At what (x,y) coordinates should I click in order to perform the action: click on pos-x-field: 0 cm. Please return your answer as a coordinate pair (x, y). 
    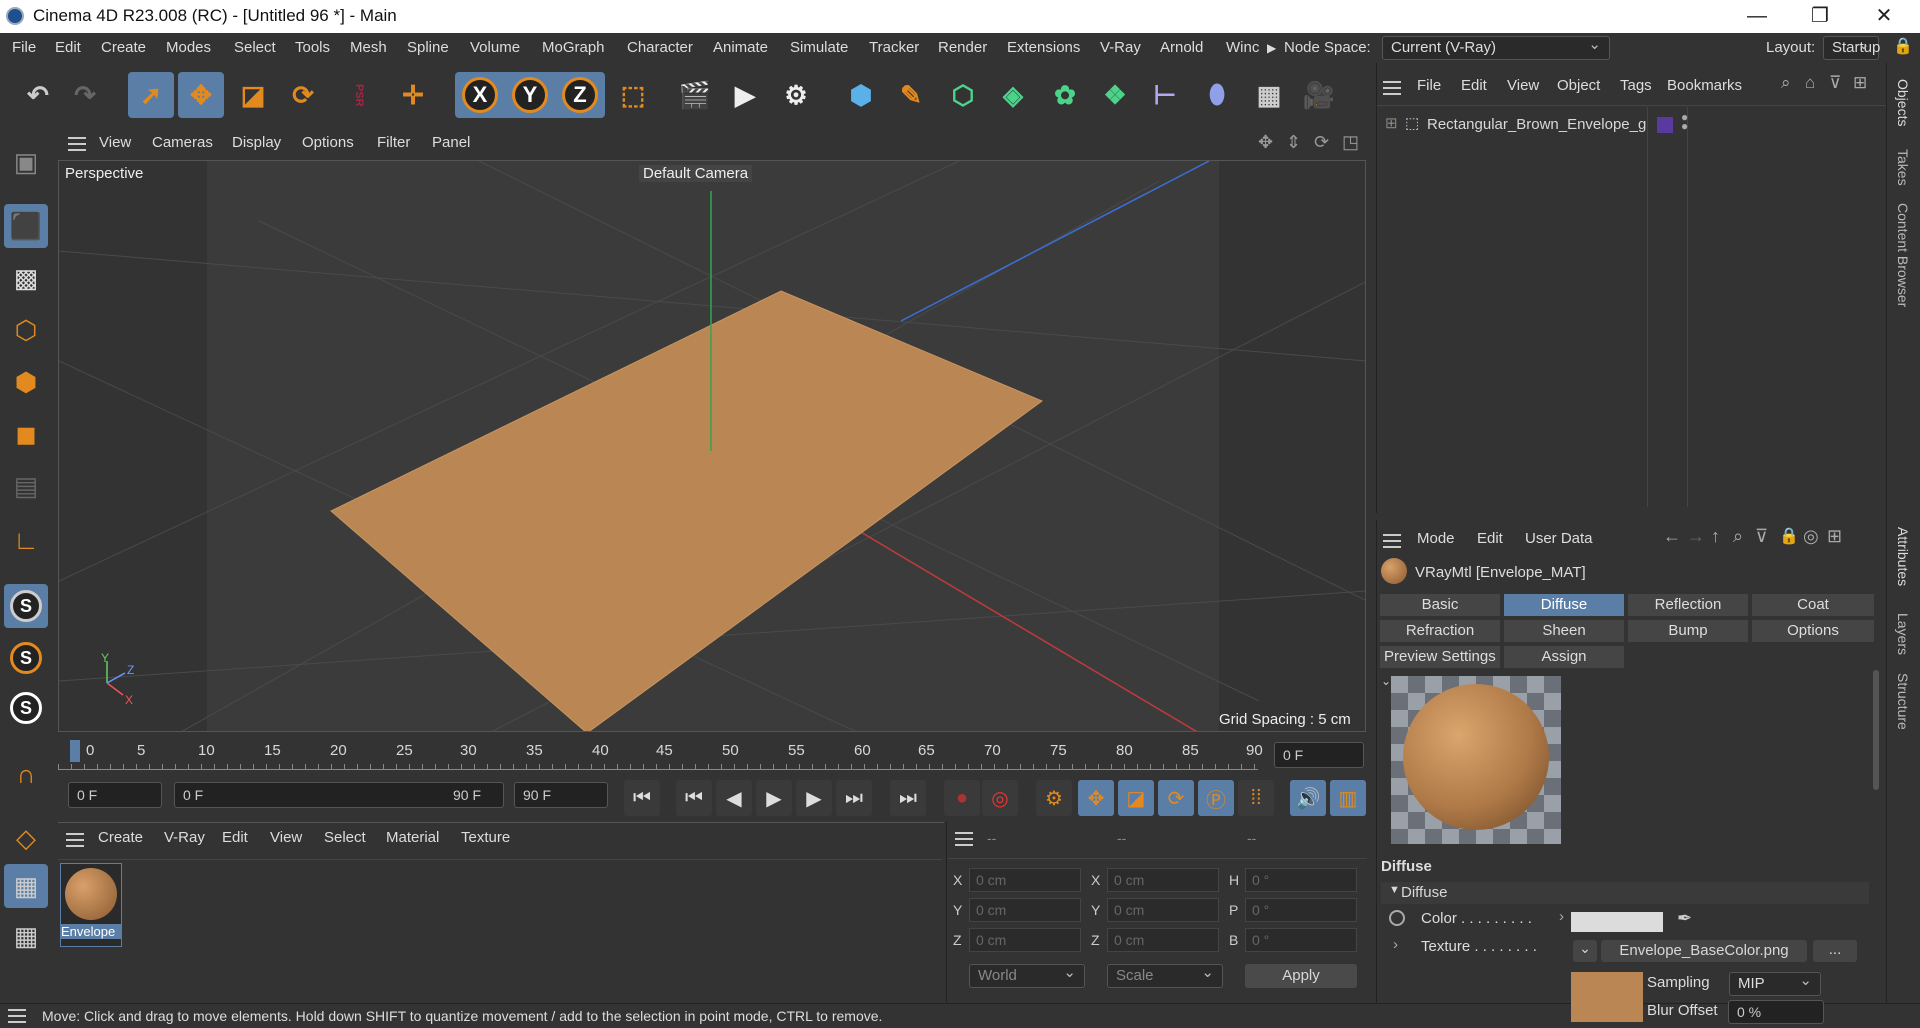
    Looking at the image, I should click on (1025, 880).